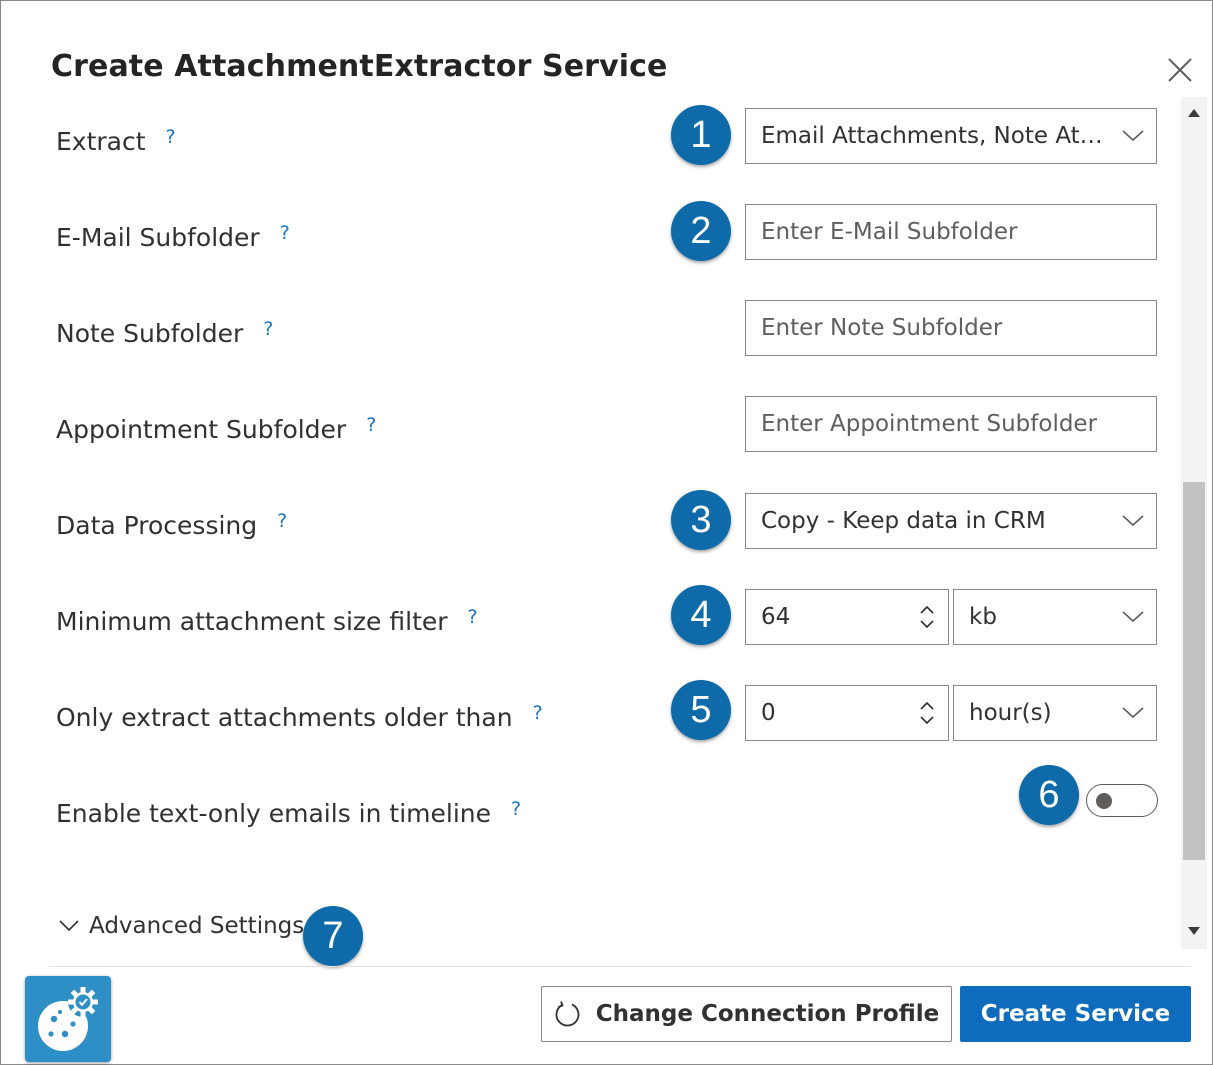 This screenshot has width=1213, height=1065. What do you see at coordinates (1010, 713) in the screenshot?
I see `older-than-unit-value: hour(s)` at bounding box center [1010, 713].